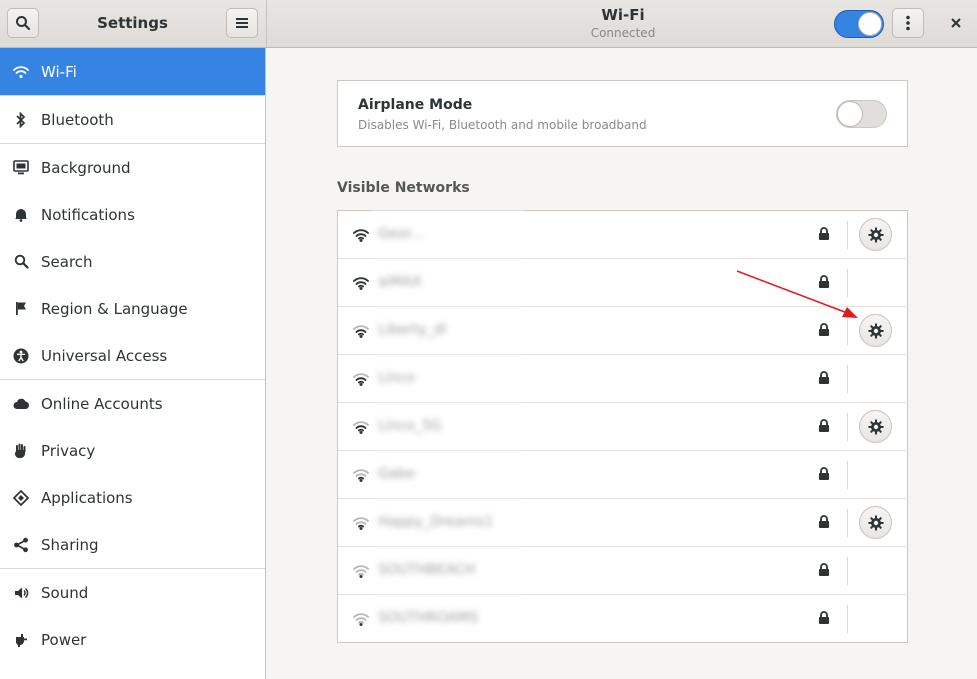  I want to click on vertical-dots-icon, so click(908, 23).